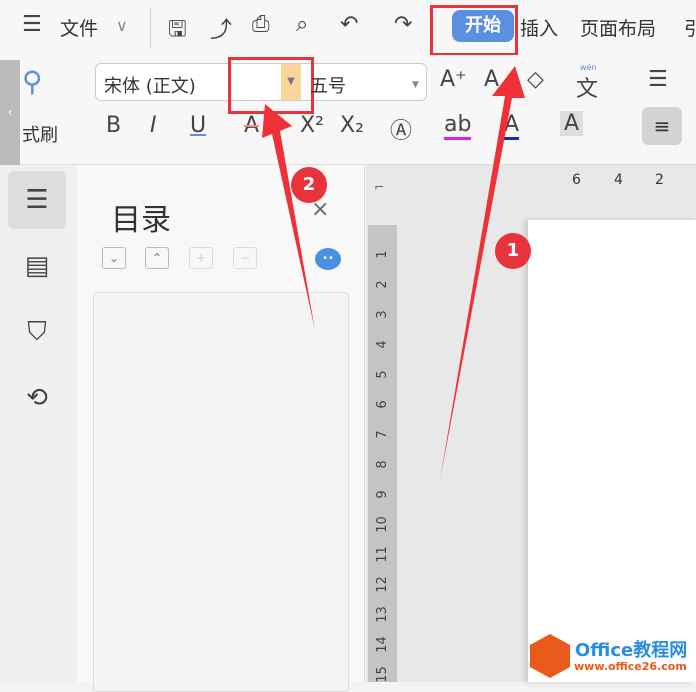 Image resolution: width=696 pixels, height=692 pixels. What do you see at coordinates (309, 185) in the screenshot?
I see `step-badge-2: 2` at bounding box center [309, 185].